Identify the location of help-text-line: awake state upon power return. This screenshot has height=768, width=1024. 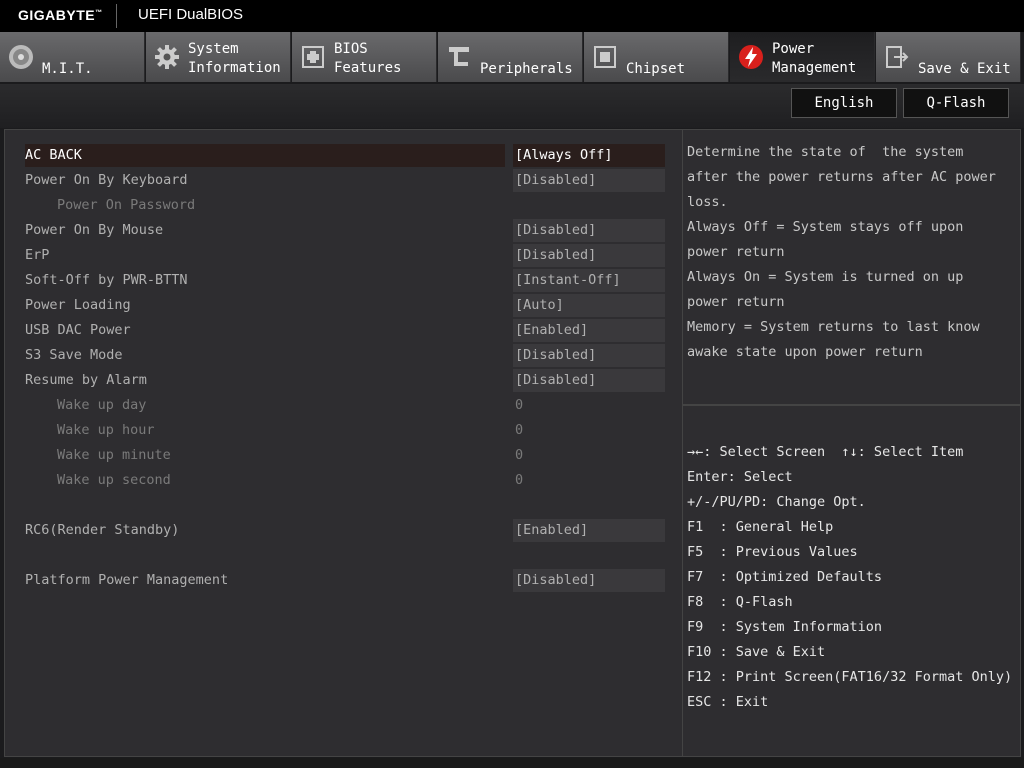
(805, 352).